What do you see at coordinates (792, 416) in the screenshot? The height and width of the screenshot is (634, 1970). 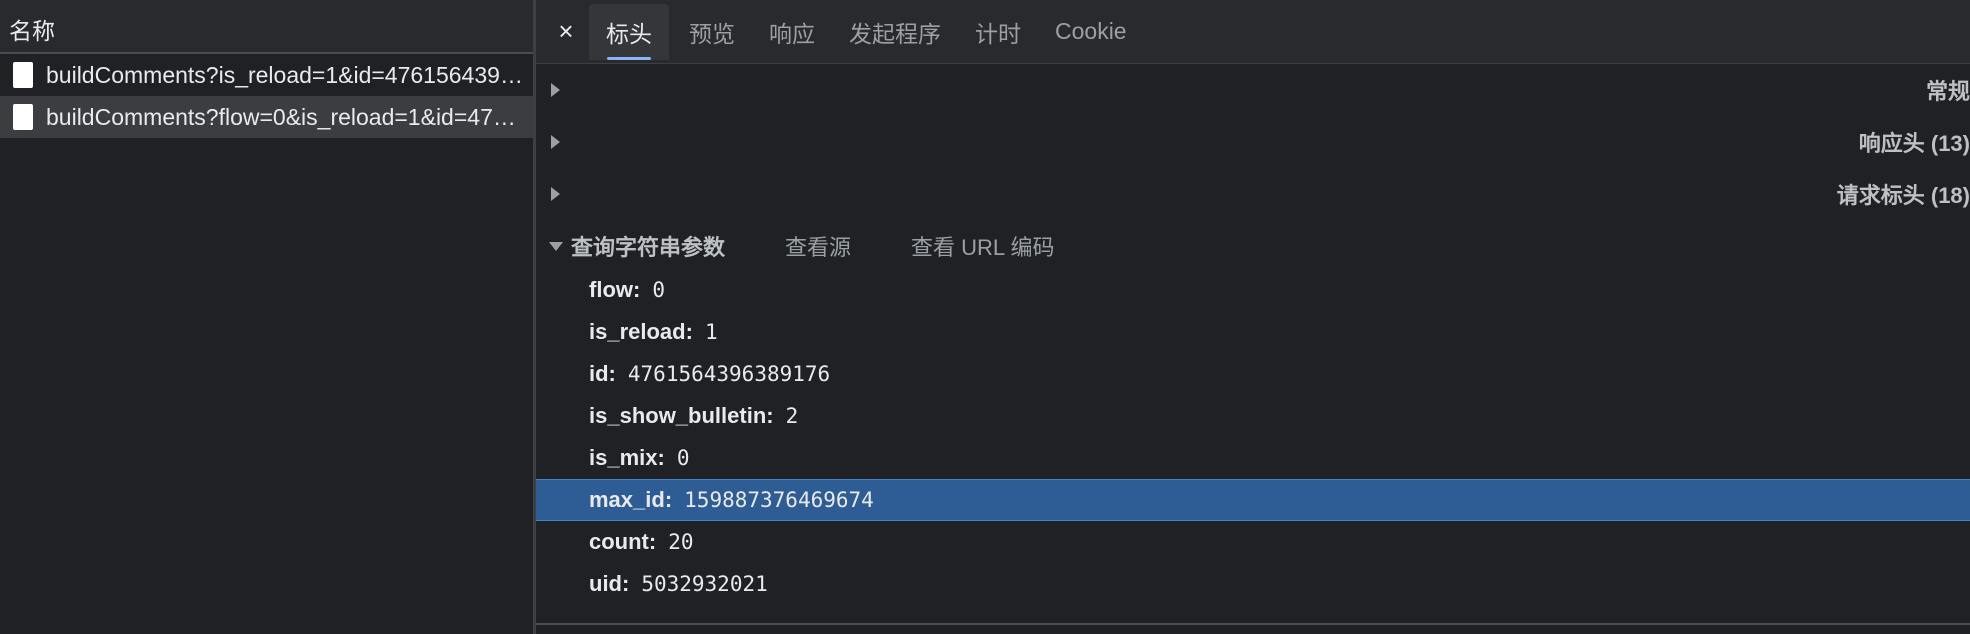 I see `param-value: 2` at bounding box center [792, 416].